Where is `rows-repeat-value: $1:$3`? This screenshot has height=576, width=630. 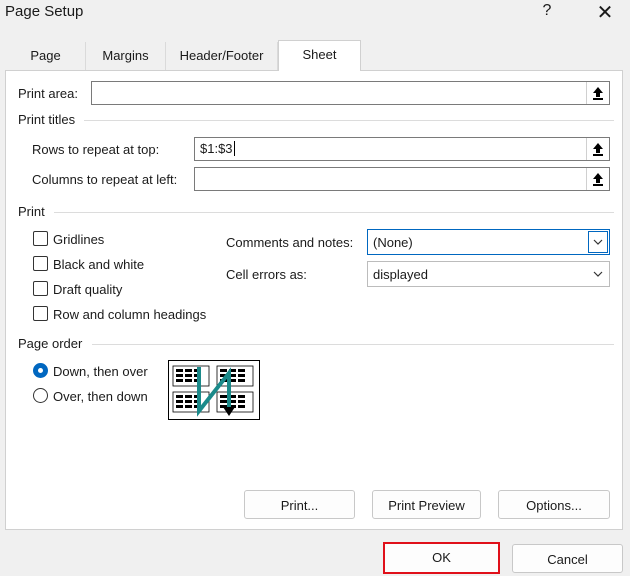
rows-repeat-value: $1:$3 is located at coordinates (216, 148).